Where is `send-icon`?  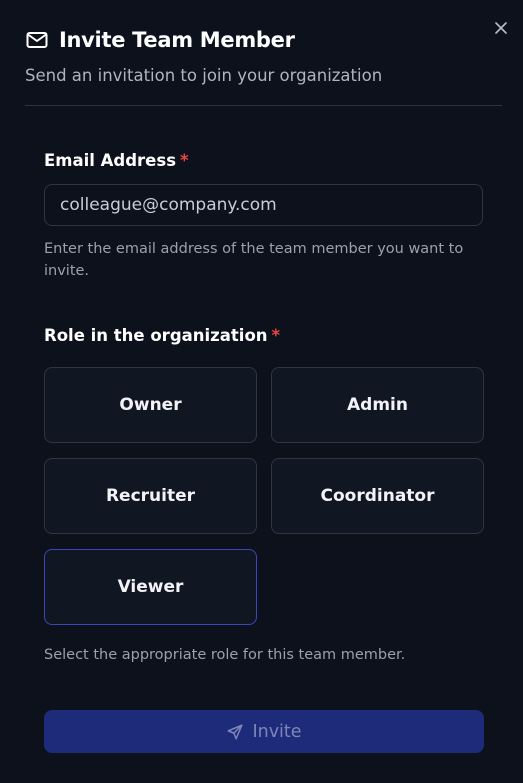 send-icon is located at coordinates (235, 731).